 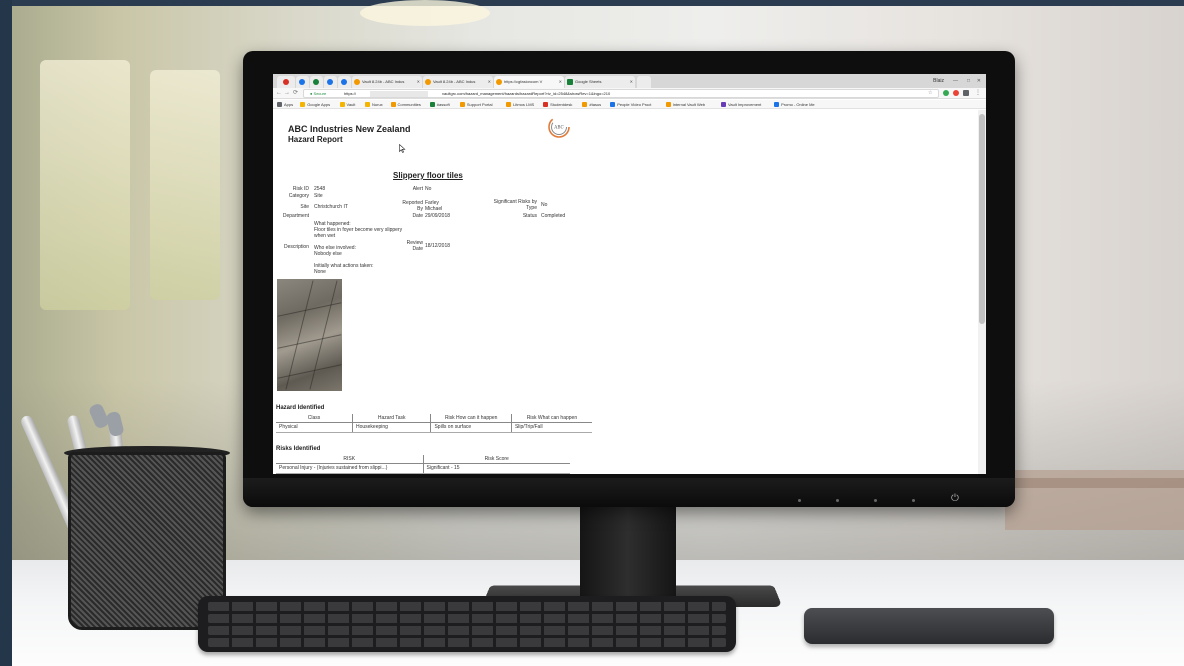 What do you see at coordinates (318, 196) in the screenshot?
I see `category-value: Site` at bounding box center [318, 196].